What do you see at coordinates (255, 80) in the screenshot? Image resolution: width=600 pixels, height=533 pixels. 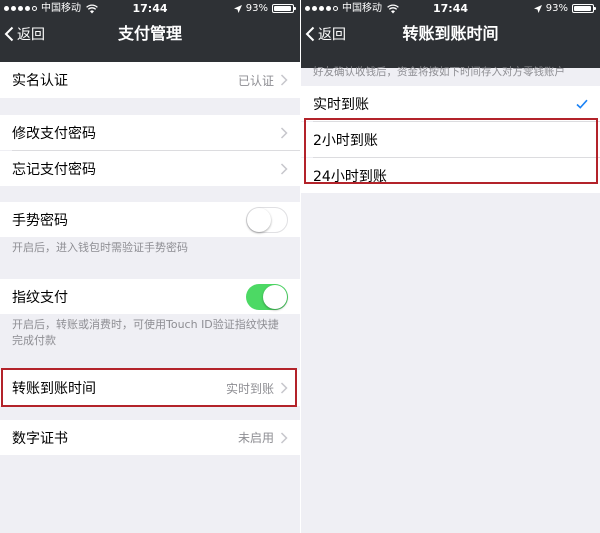 I see `real-name-status: 已认证` at bounding box center [255, 80].